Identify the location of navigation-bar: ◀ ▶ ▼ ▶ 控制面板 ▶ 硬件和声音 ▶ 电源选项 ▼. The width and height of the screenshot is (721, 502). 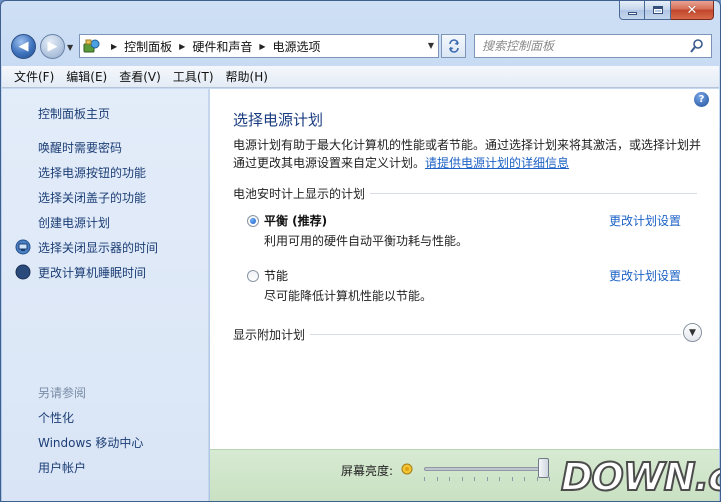
(360, 47).